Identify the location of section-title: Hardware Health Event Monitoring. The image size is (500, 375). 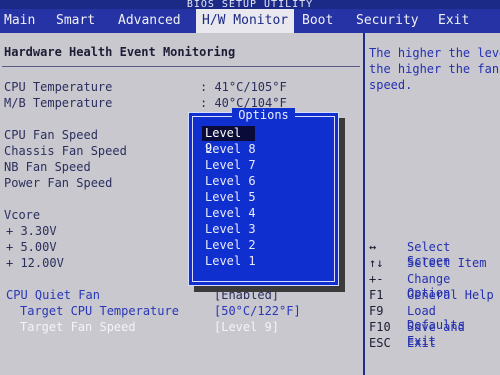
(120, 52).